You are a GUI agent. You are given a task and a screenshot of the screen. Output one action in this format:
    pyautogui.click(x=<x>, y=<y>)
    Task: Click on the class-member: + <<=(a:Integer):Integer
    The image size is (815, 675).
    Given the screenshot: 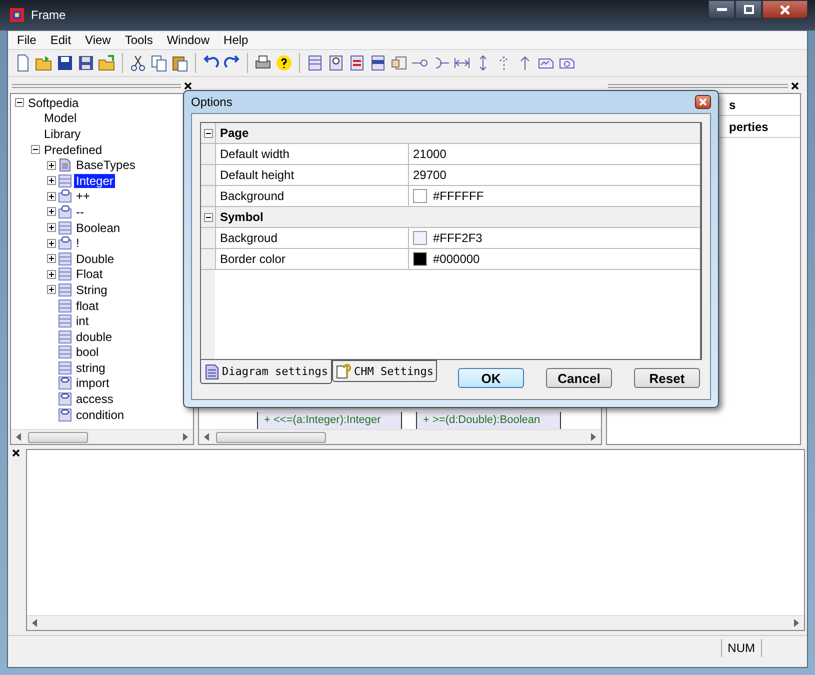 What is the action you would take?
    pyautogui.click(x=329, y=420)
    